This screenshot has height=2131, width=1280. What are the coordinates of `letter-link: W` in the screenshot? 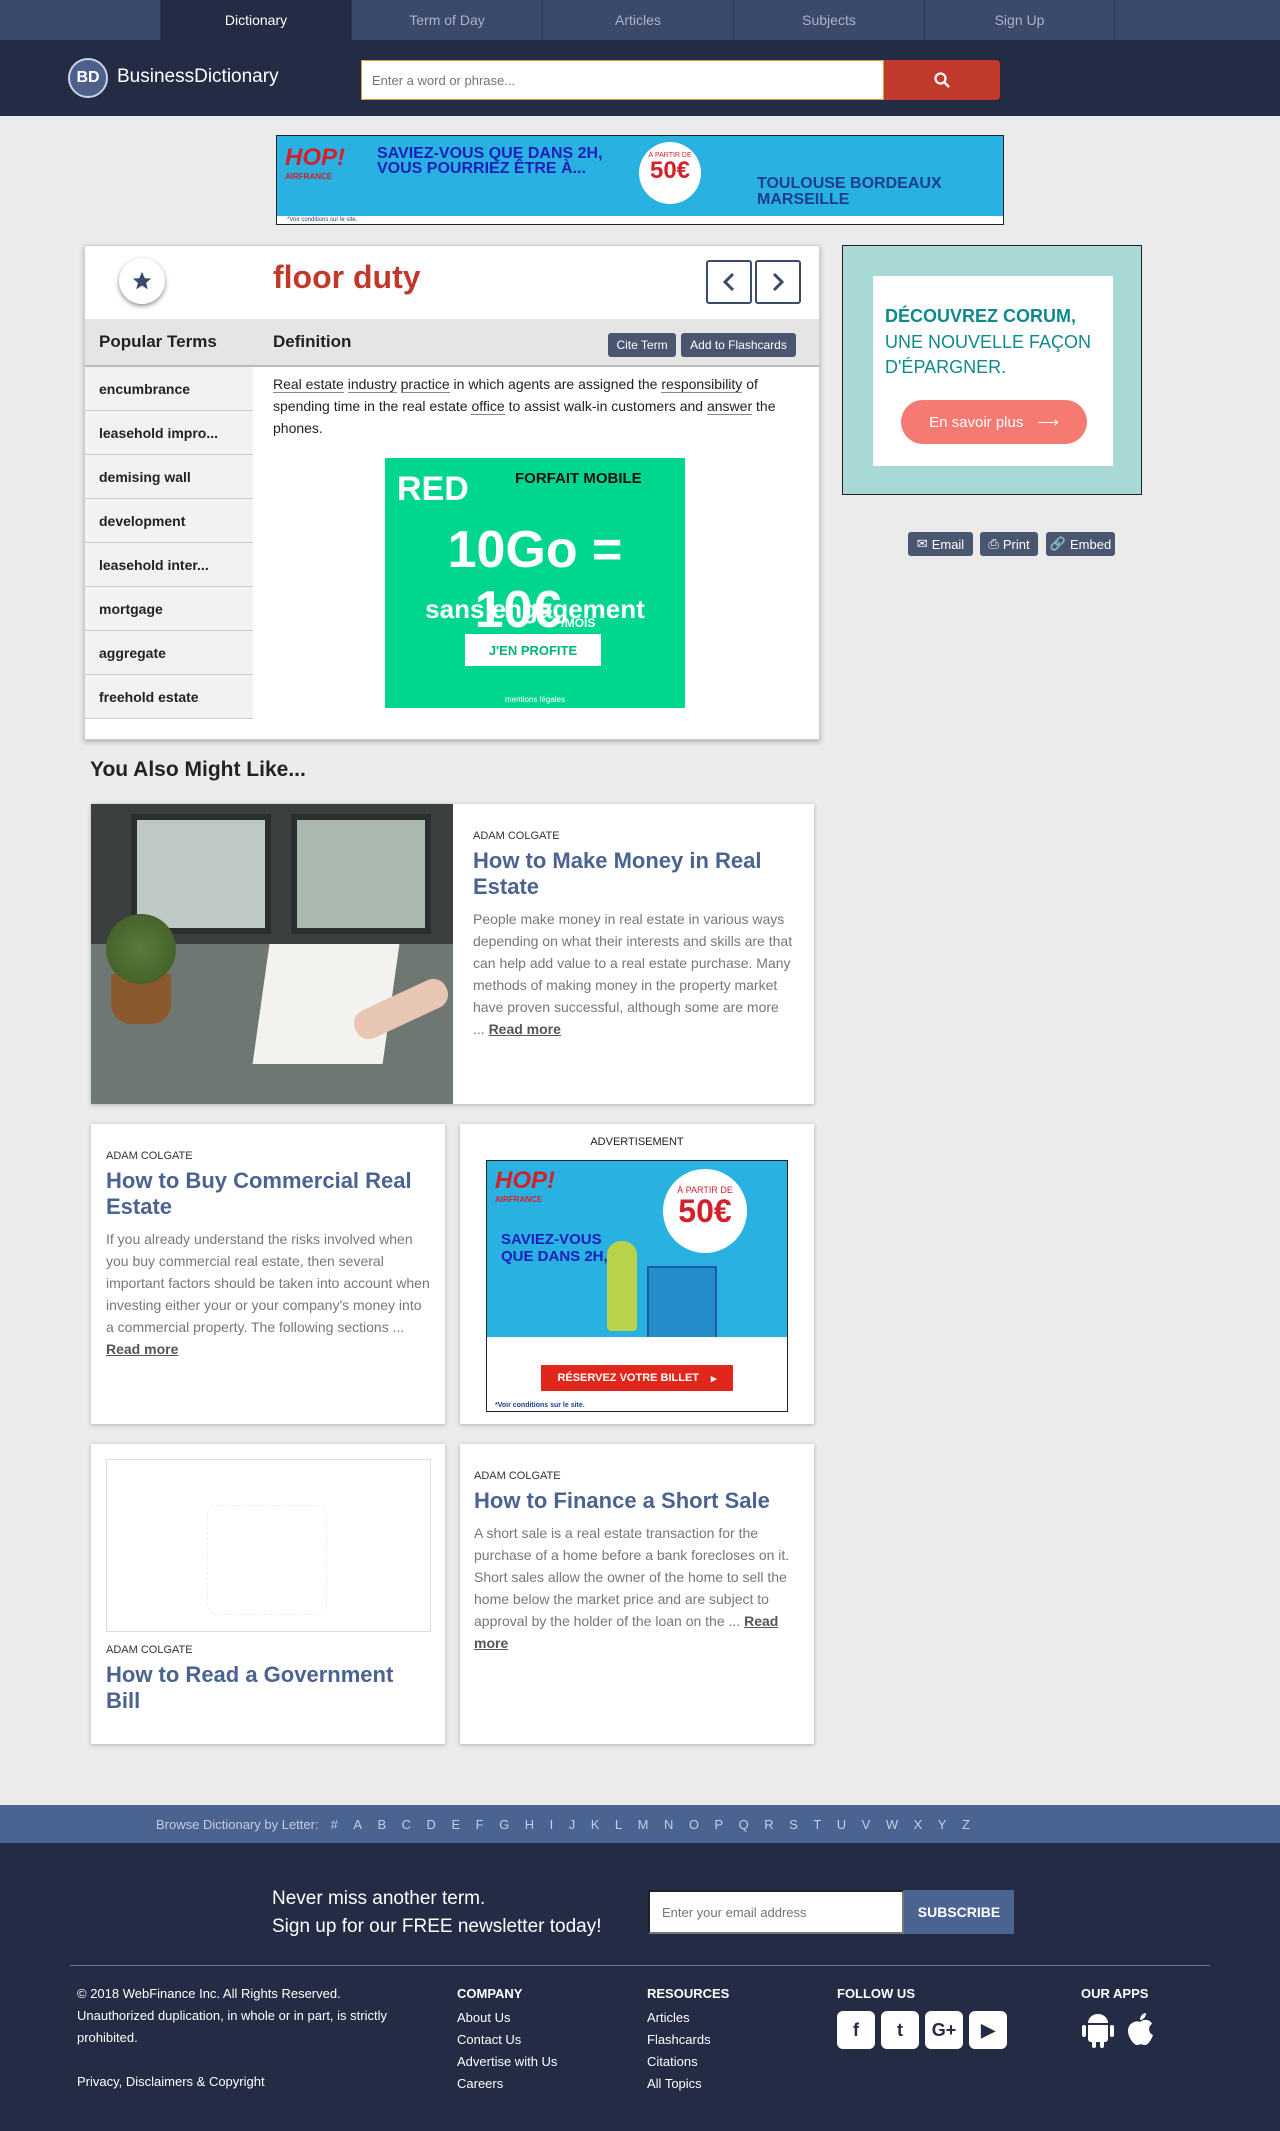 It's located at (892, 1824).